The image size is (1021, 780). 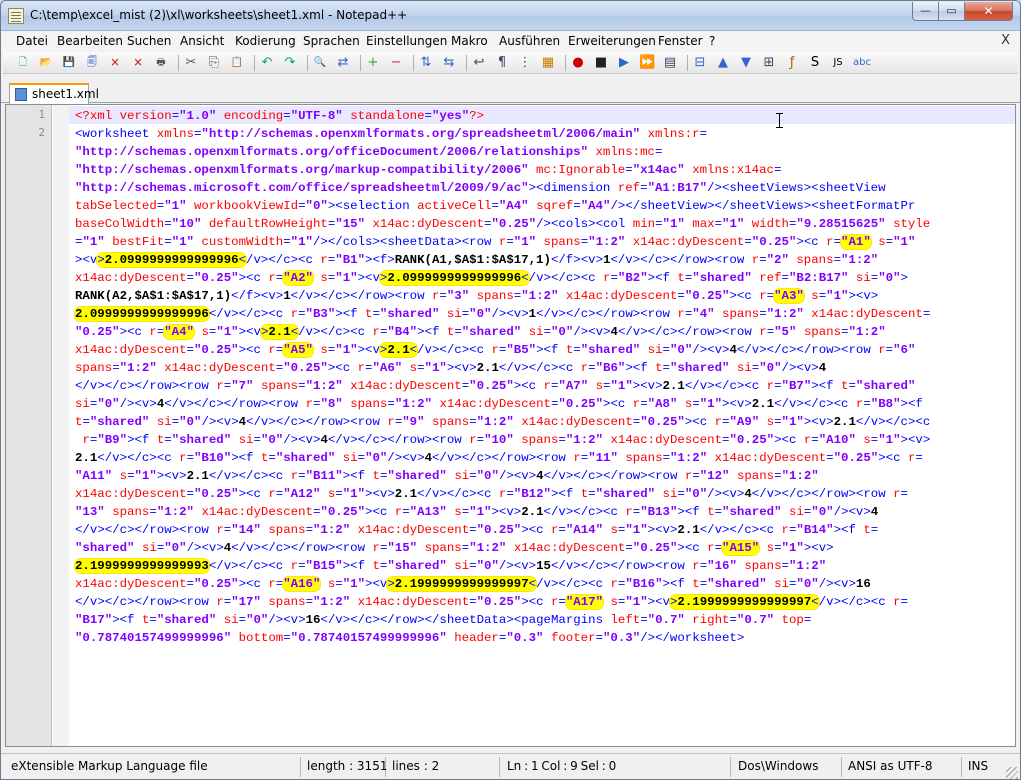 What do you see at coordinates (925, 11) in the screenshot?
I see `minimize-button: —` at bounding box center [925, 11].